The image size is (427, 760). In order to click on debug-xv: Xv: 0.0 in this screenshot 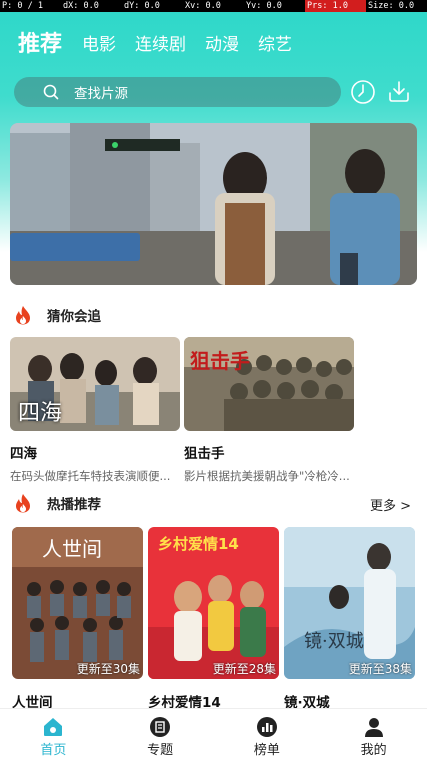, I will do `click(203, 6)`.